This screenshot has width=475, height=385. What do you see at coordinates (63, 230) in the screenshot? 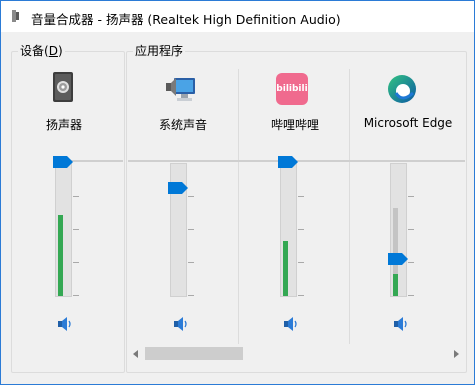
I see `device-volume-track` at bounding box center [63, 230].